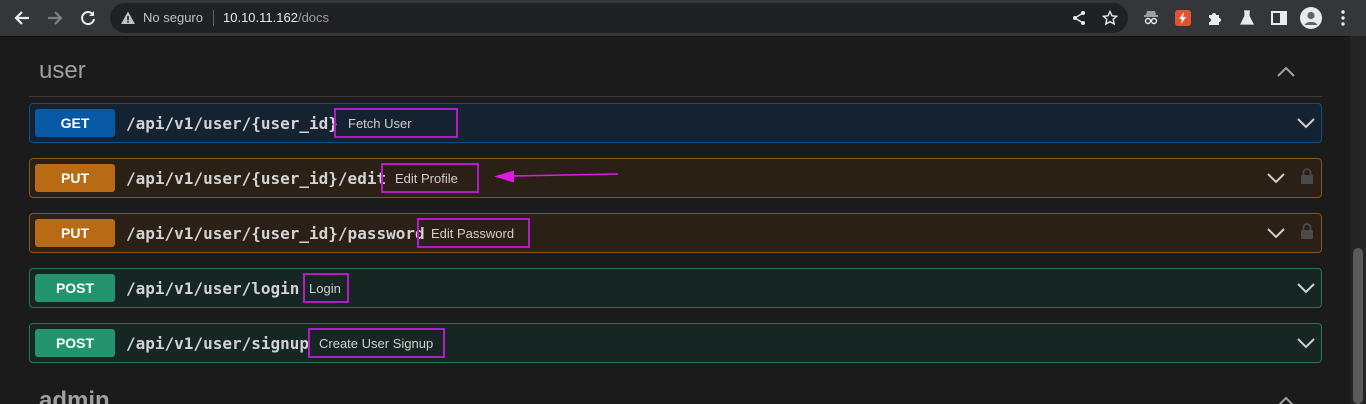 The width and height of the screenshot is (1366, 404). Describe the element at coordinates (62, 71) in the screenshot. I see `section-title-user: user` at that location.